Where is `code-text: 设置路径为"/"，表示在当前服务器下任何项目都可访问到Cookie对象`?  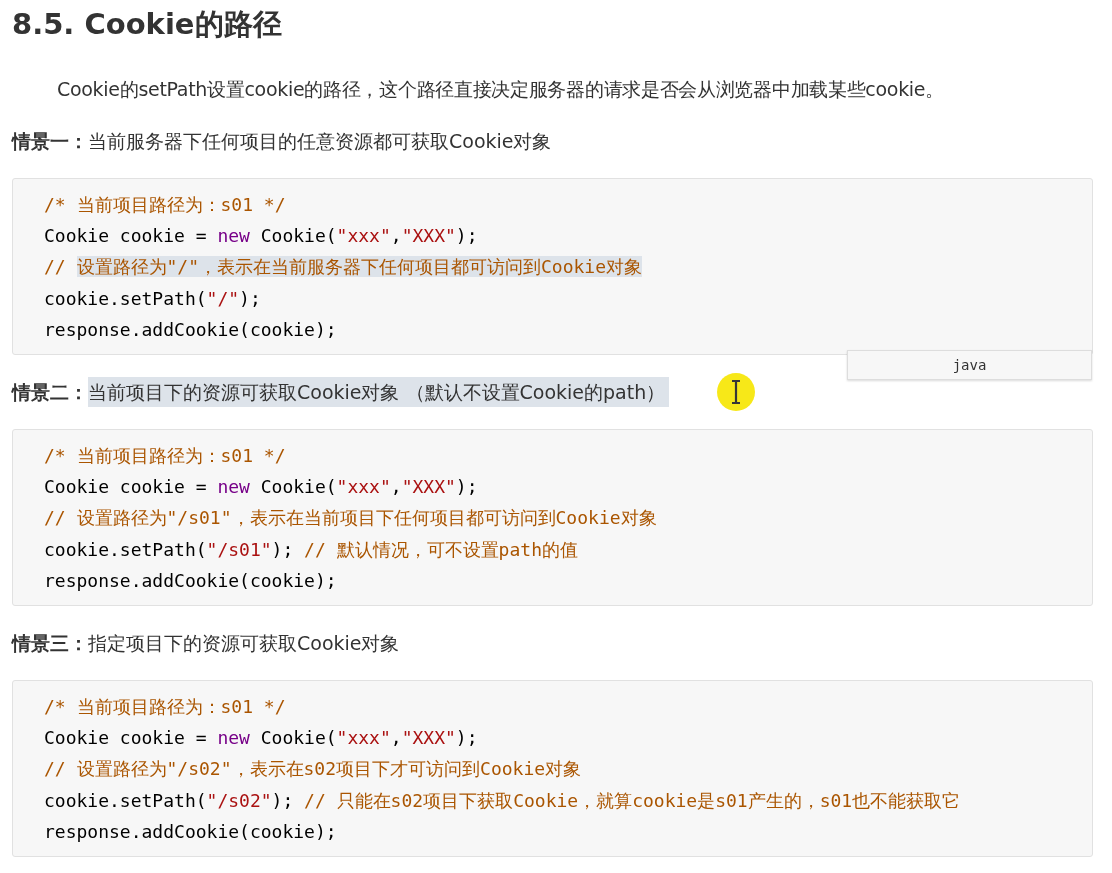 code-text: 设置路径为"/"，表示在当前服务器下任何项目都可访问到Cookie对象 is located at coordinates (359, 267).